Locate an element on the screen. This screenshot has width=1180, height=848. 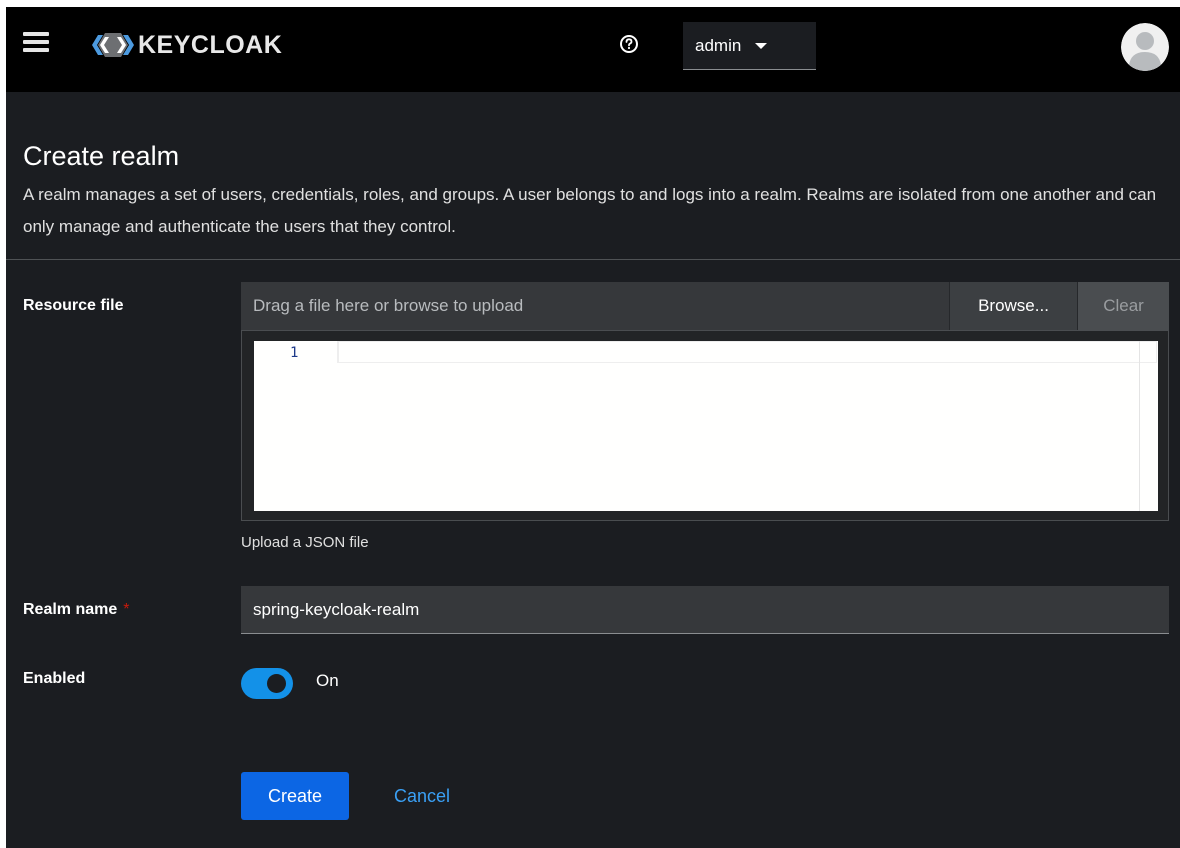
realm-name-input: spring-keycloak-realm is located at coordinates (705, 610).